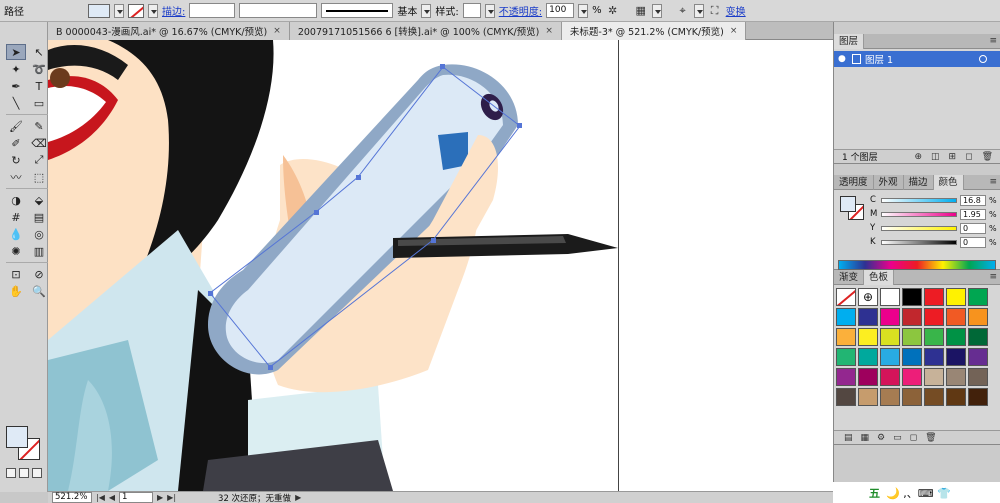 The image size is (1000, 503). What do you see at coordinates (39, 234) in the screenshot?
I see `blend-icon: ◎` at bounding box center [39, 234].